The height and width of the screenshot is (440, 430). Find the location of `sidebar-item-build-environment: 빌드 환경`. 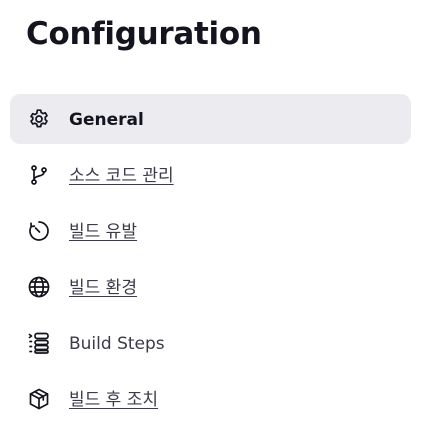

sidebar-item-build-environment: 빌드 환경 is located at coordinates (210, 287).